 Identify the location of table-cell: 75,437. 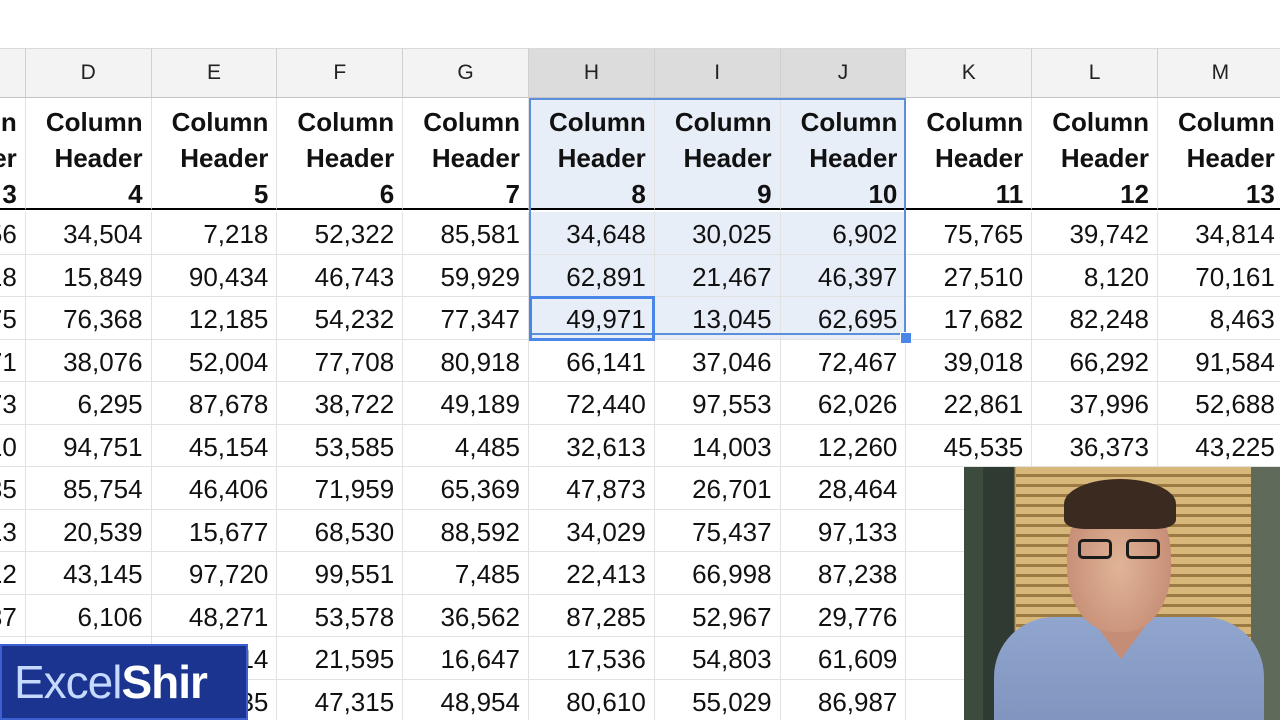
(717, 530).